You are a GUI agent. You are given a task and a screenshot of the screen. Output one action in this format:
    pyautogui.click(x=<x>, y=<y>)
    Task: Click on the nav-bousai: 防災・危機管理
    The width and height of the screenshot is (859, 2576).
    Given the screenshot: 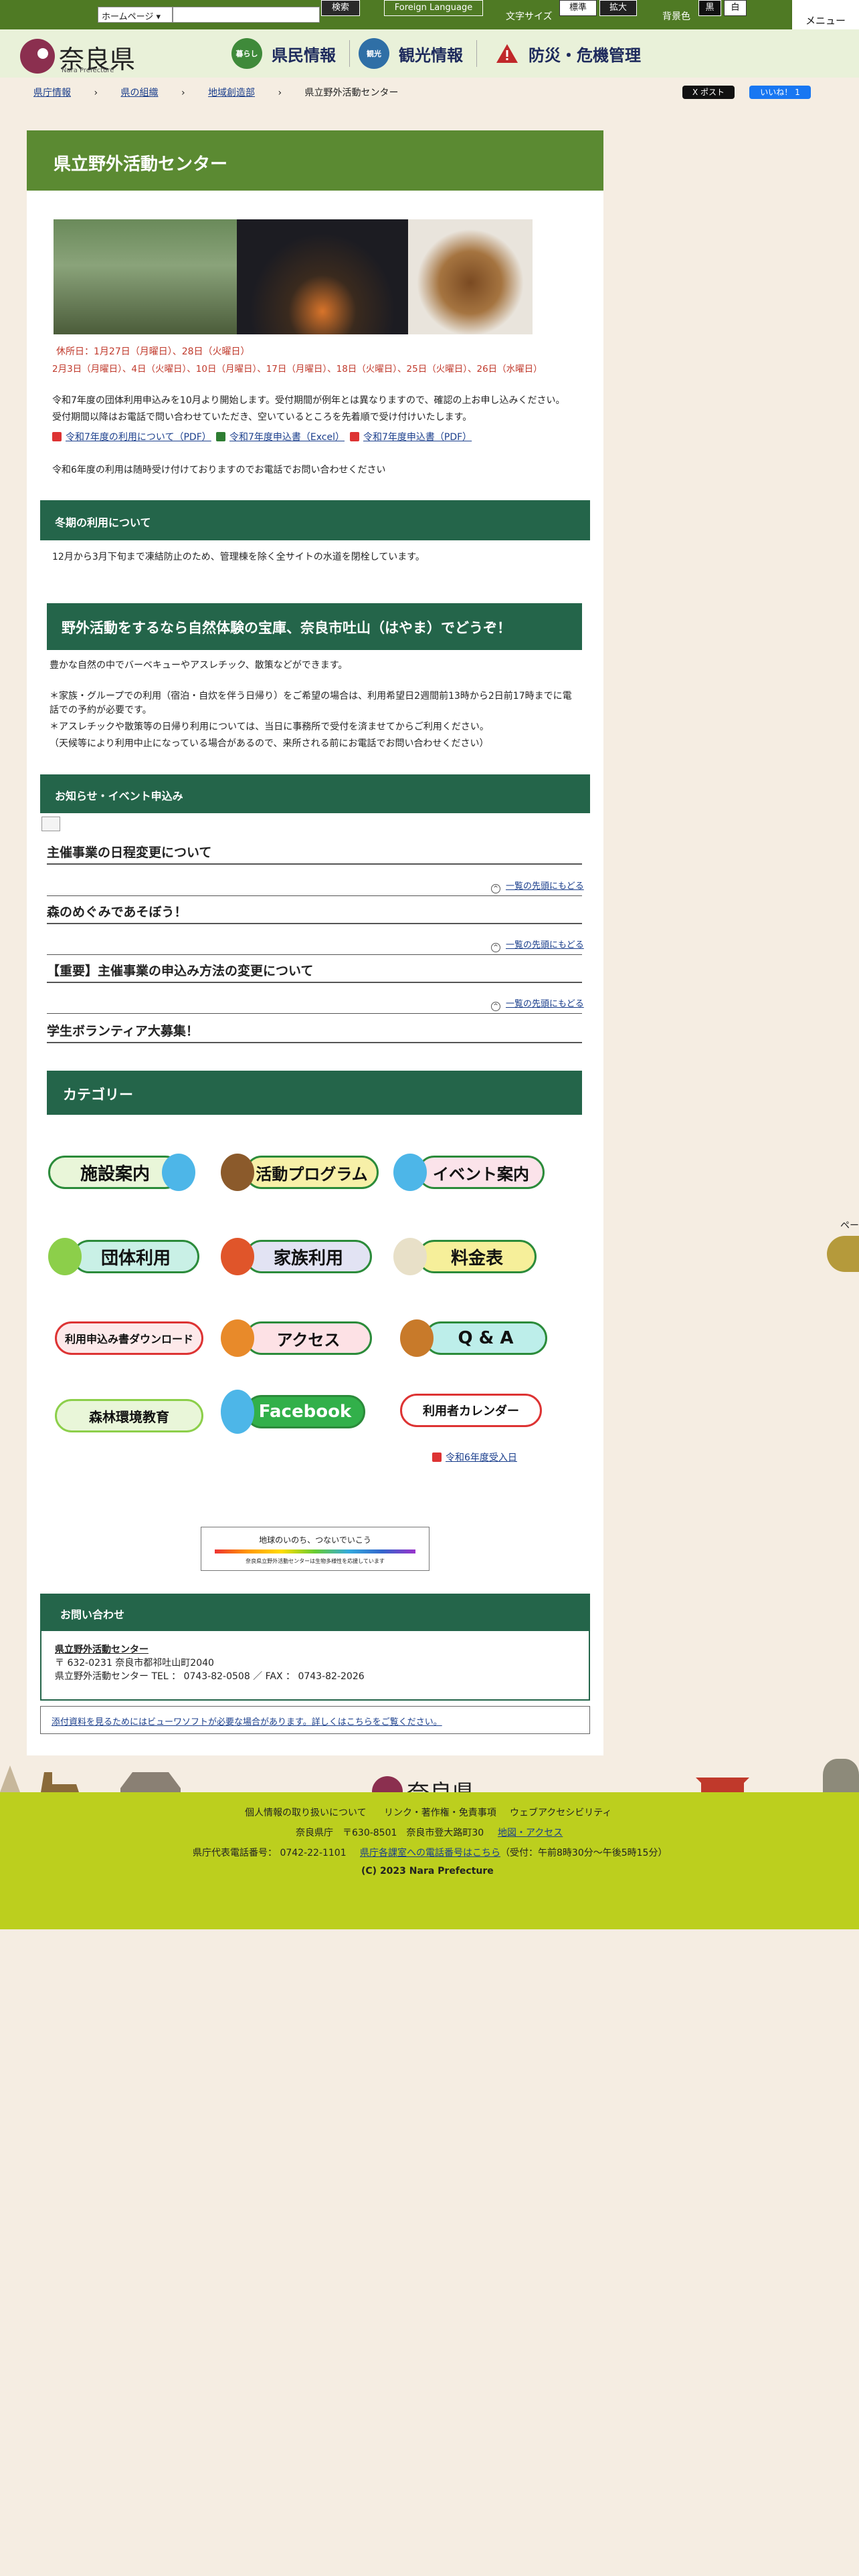 What is the action you would take?
    pyautogui.click(x=568, y=54)
    